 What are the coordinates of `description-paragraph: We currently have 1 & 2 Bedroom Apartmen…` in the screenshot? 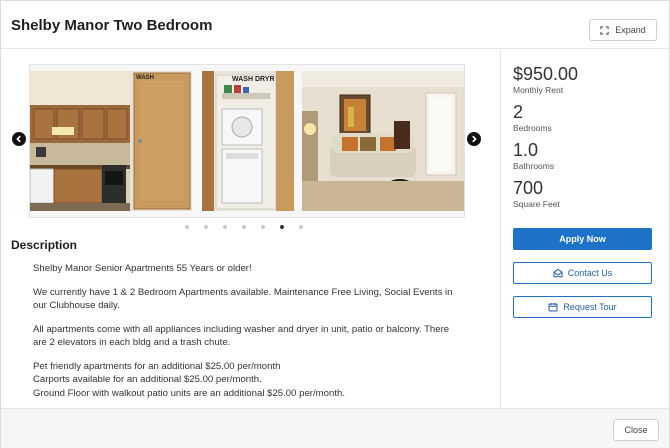 It's located at (248, 299).